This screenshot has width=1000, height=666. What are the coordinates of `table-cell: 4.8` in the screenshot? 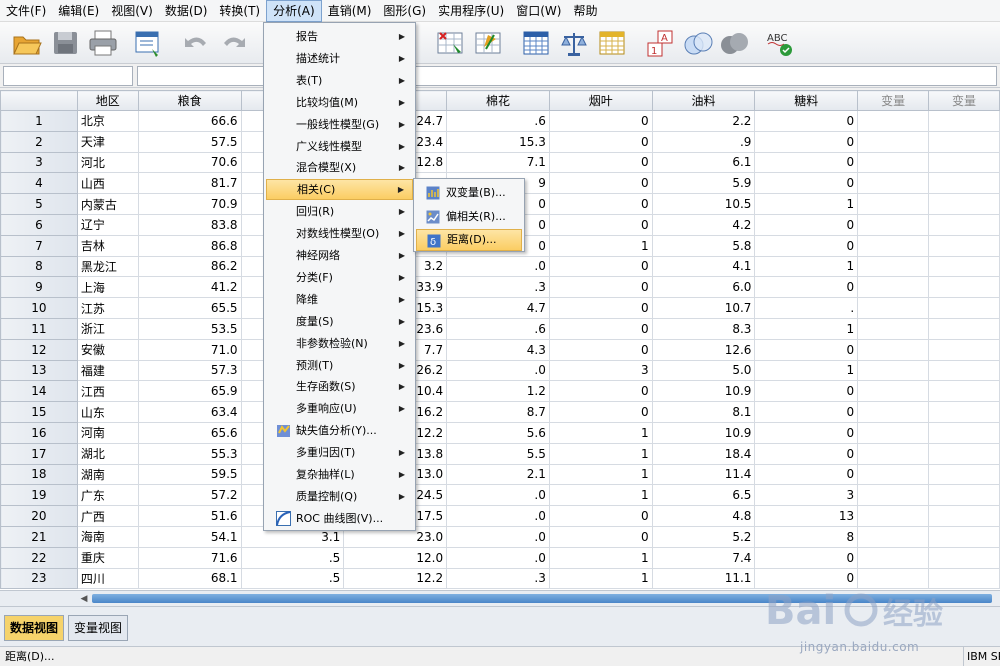 It's located at (703, 516).